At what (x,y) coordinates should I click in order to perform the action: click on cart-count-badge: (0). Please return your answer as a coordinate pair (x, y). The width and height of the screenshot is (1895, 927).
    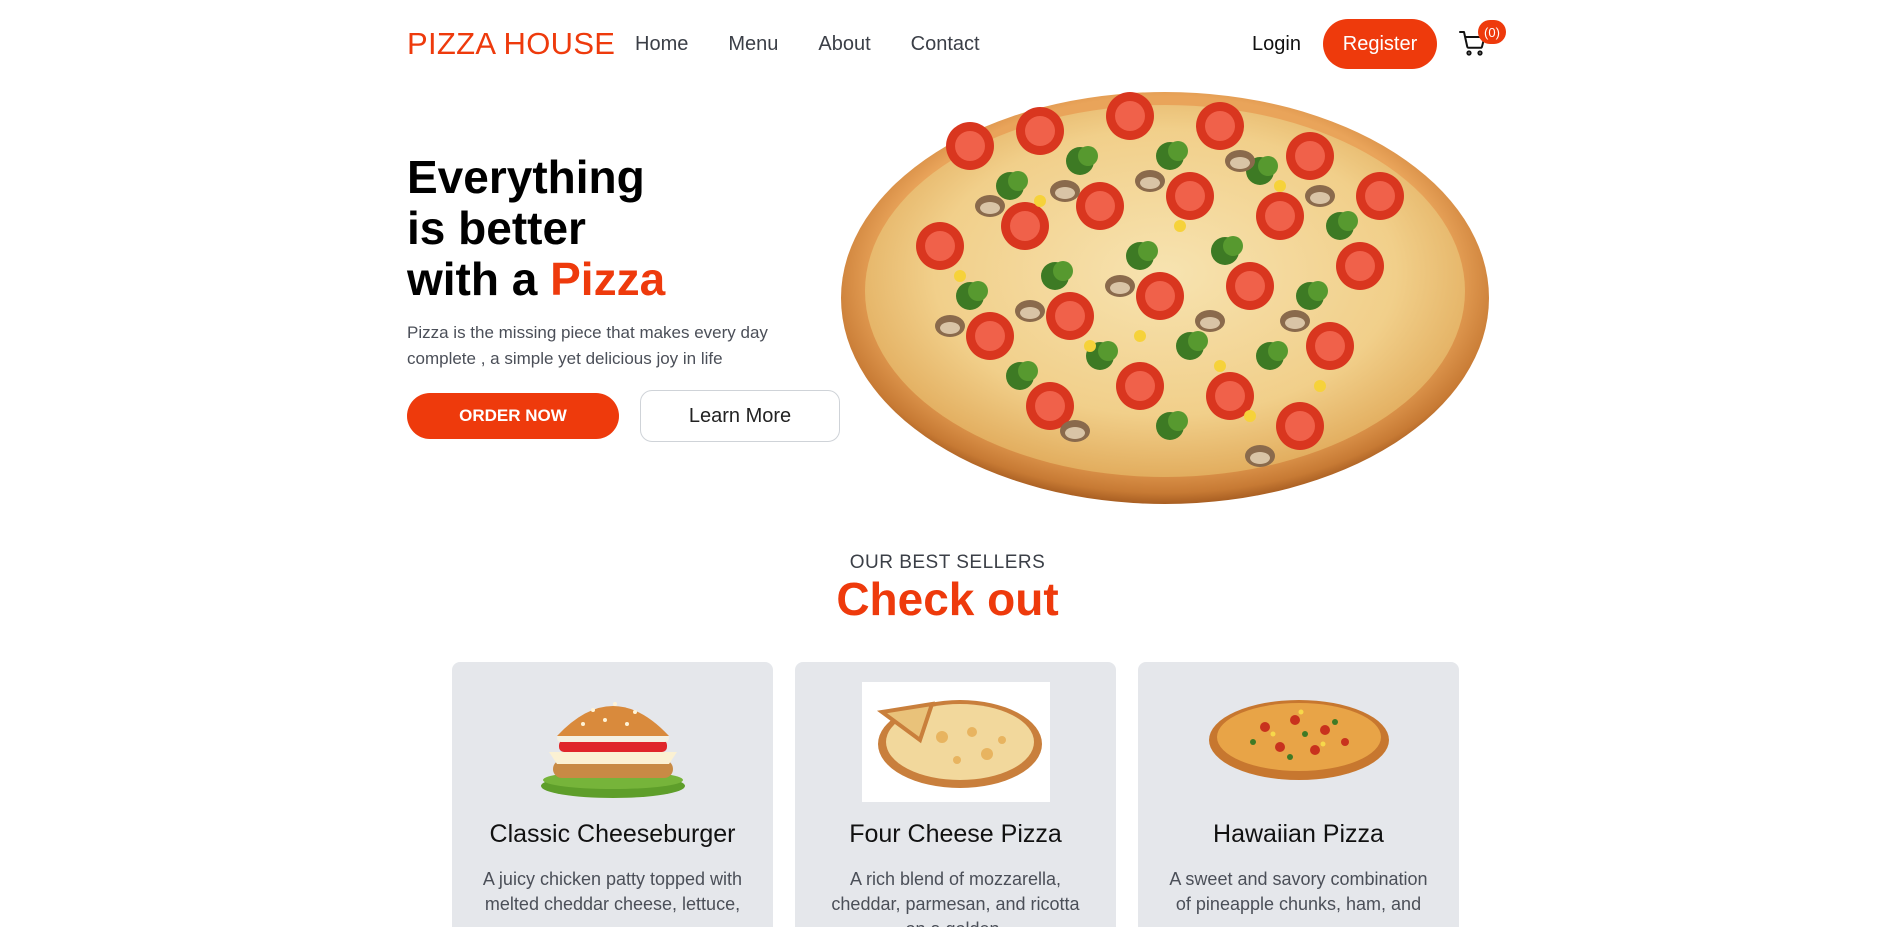
    Looking at the image, I should click on (1492, 32).